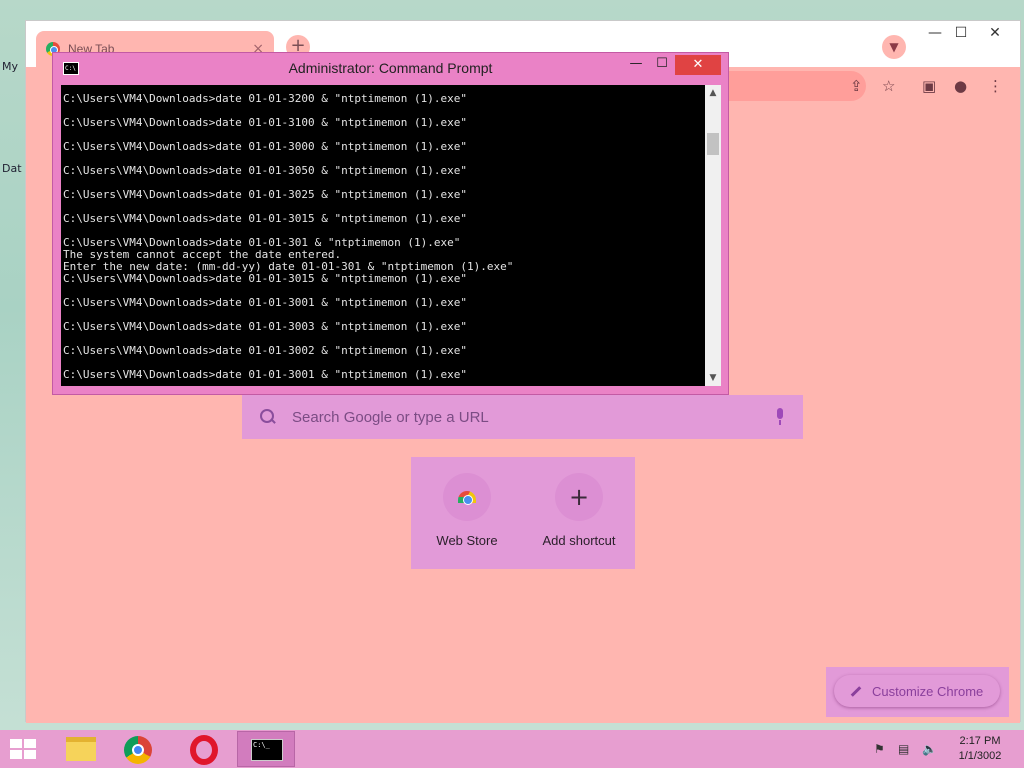 This screenshot has height=768, width=1024. I want to click on tab-search-chevron-icon: ▼, so click(894, 47).